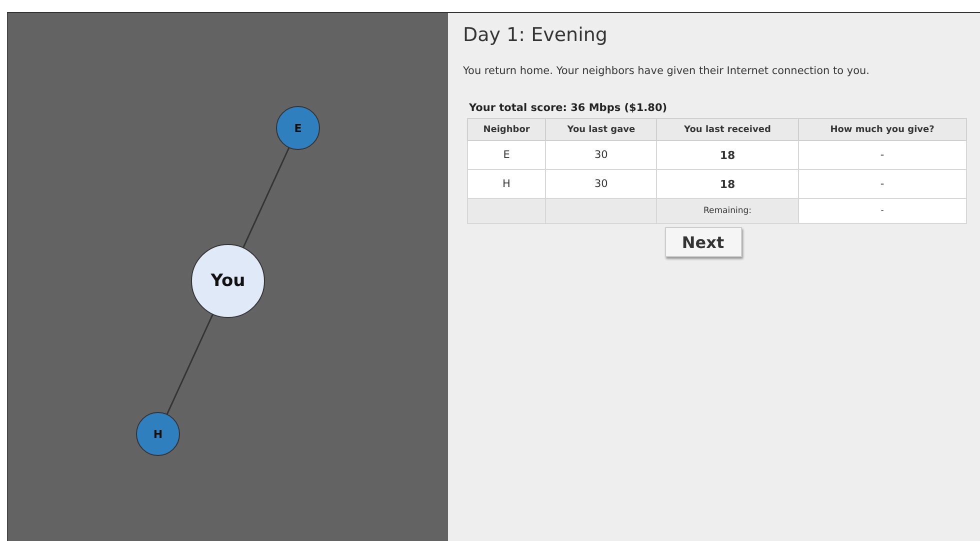 The width and height of the screenshot is (980, 541). What do you see at coordinates (601, 129) in the screenshot?
I see `column-header: You last gave` at bounding box center [601, 129].